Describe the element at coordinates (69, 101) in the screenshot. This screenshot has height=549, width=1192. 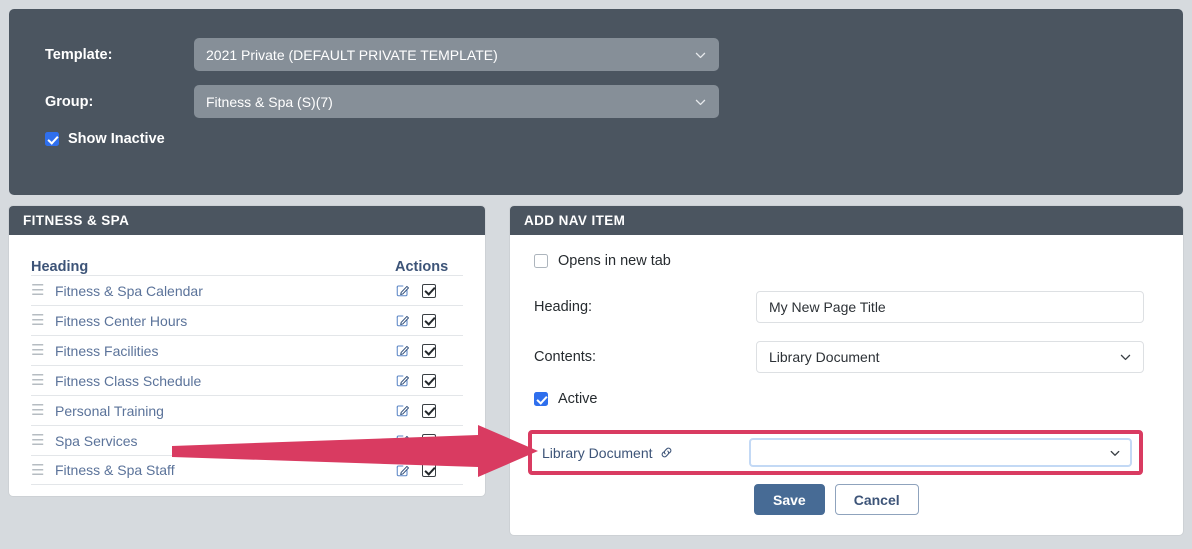
I see `group-label: Group:` at that location.